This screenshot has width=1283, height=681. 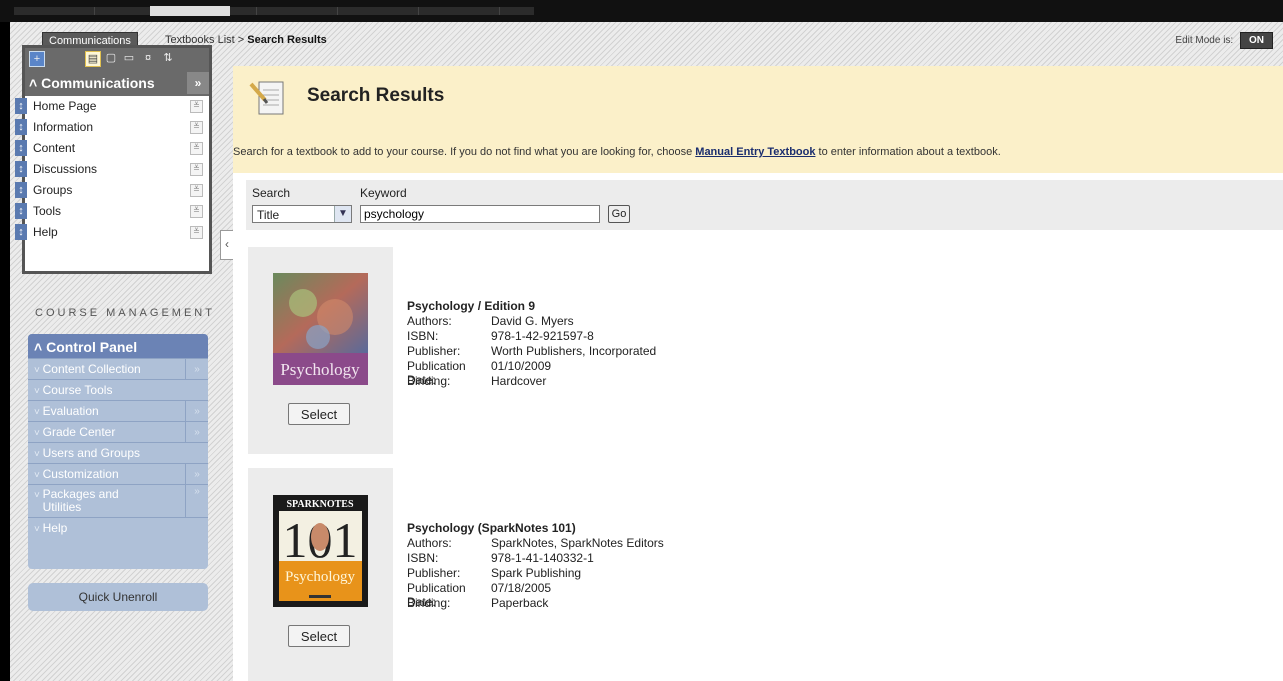 What do you see at coordinates (755, 152) in the screenshot?
I see `manual-entry-link: Manual Entry Textbook` at bounding box center [755, 152].